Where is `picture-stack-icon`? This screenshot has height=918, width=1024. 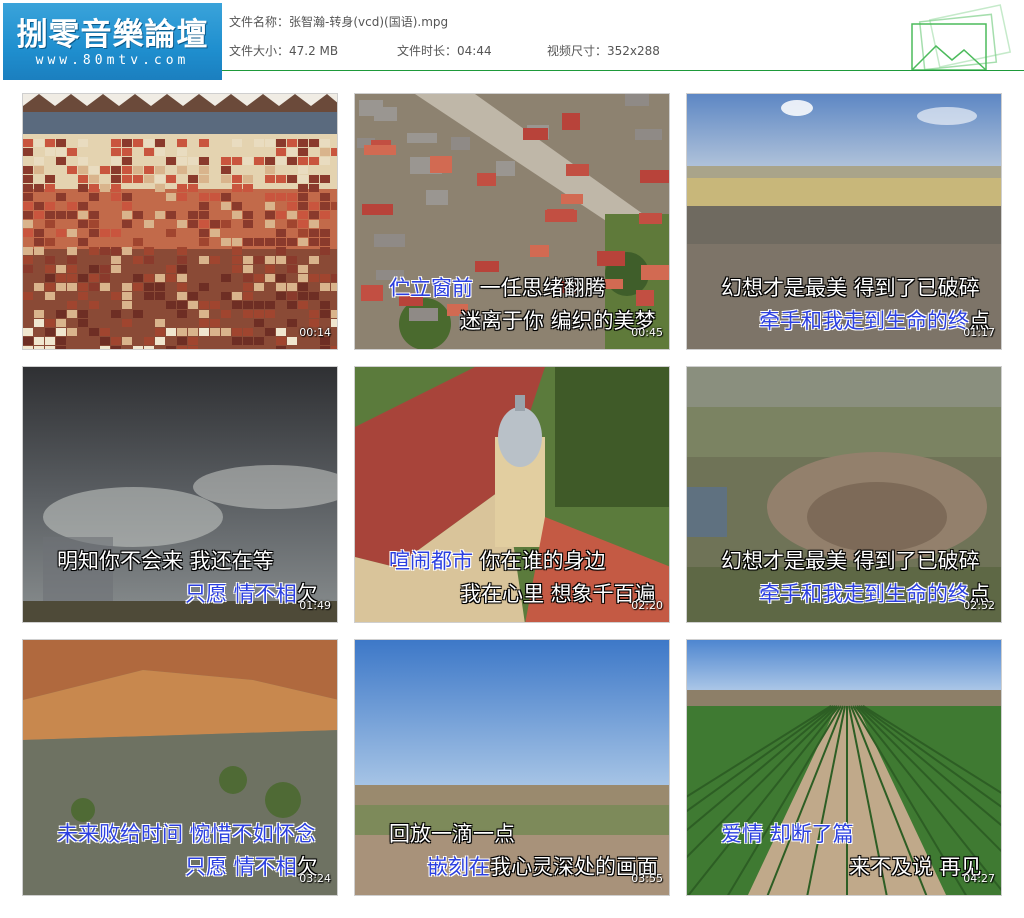 picture-stack-icon is located at coordinates (961, 37).